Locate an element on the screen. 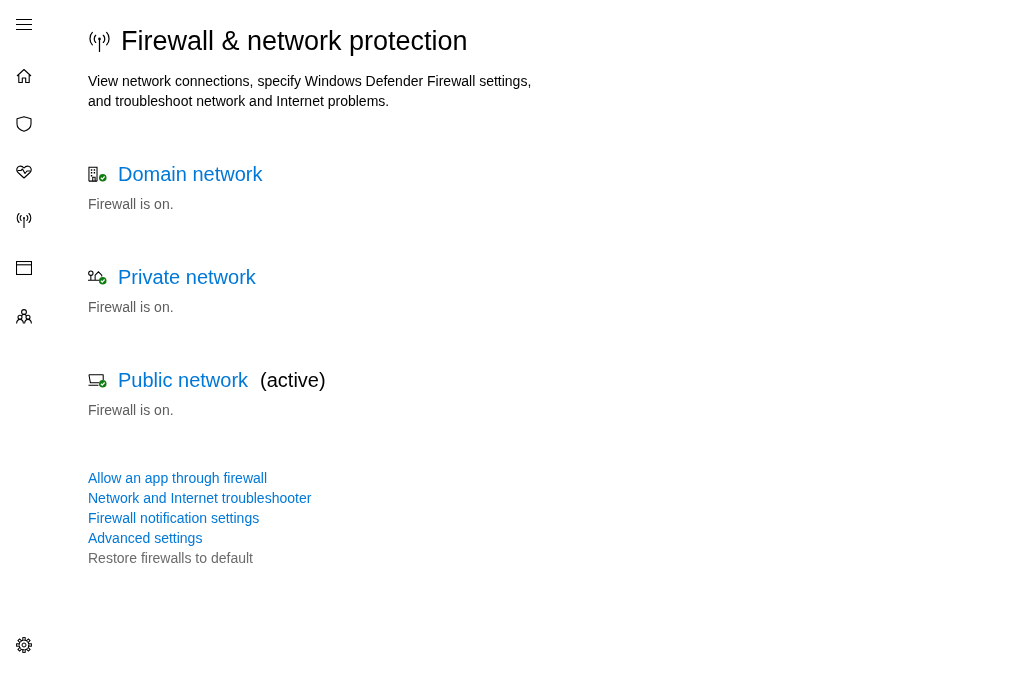 This screenshot has width=1019, height=675. browser-window-icon is located at coordinates (24, 268).